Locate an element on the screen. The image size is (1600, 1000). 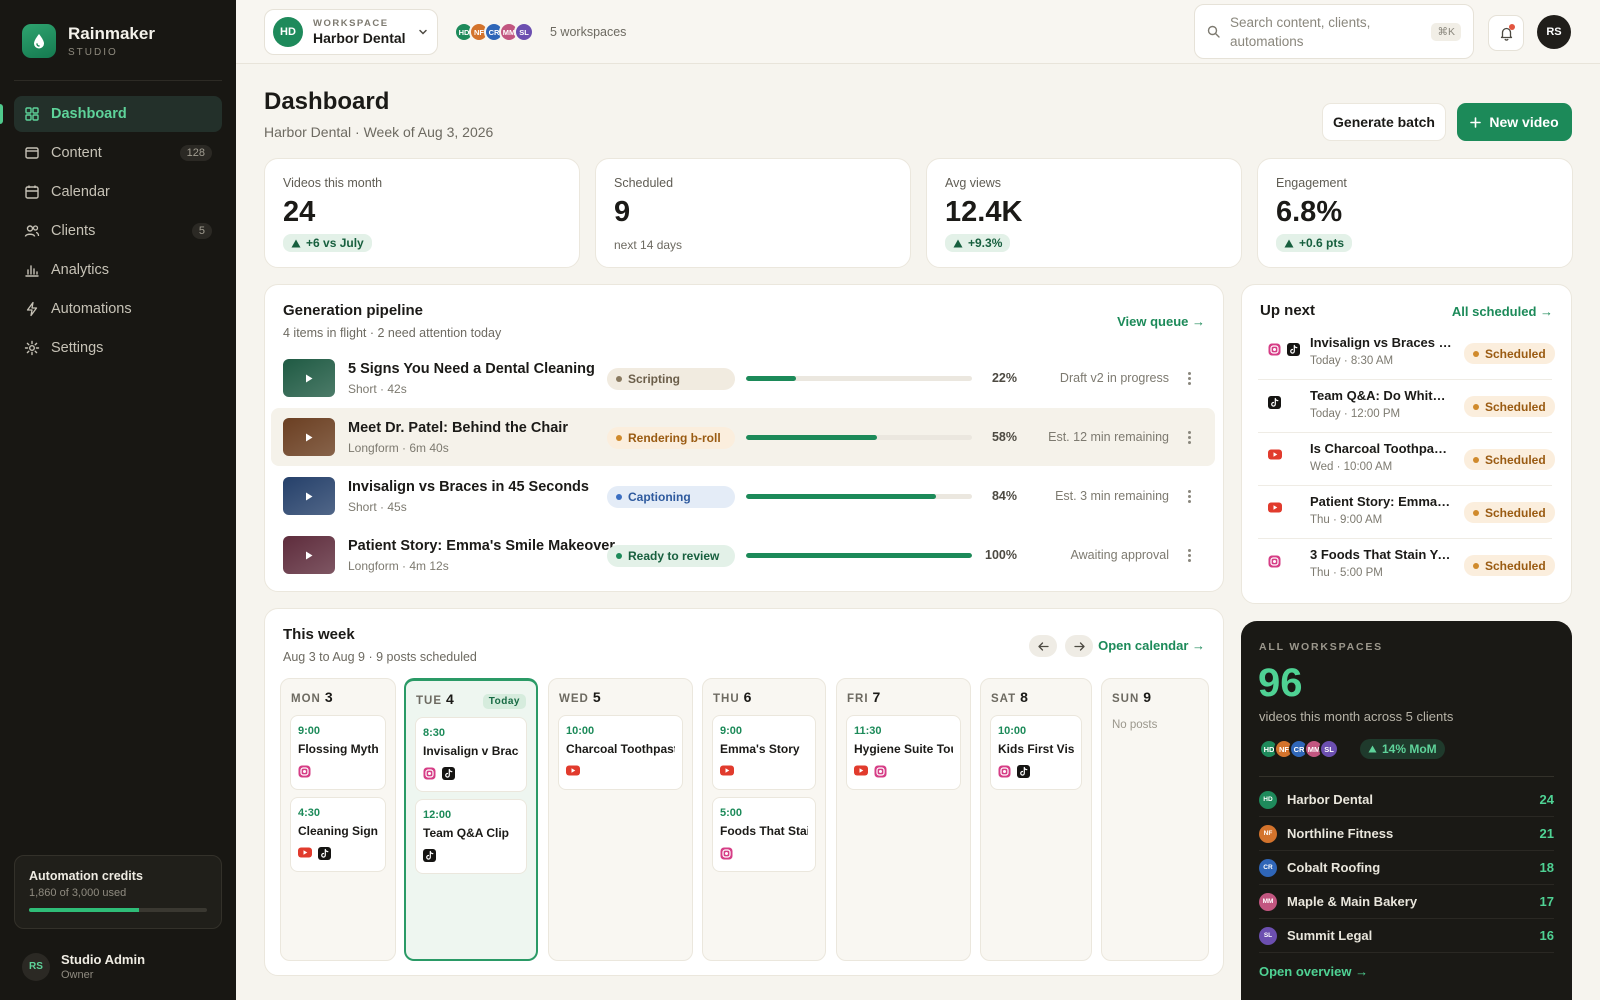
event-time: 10:00 is located at coordinates (1012, 731).